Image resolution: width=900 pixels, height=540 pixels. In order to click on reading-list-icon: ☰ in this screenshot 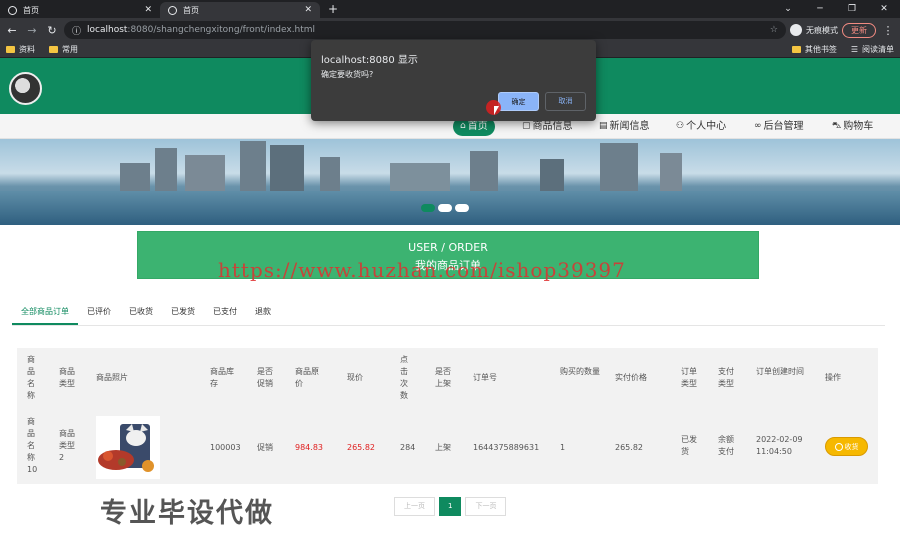, I will do `click(854, 49)`.